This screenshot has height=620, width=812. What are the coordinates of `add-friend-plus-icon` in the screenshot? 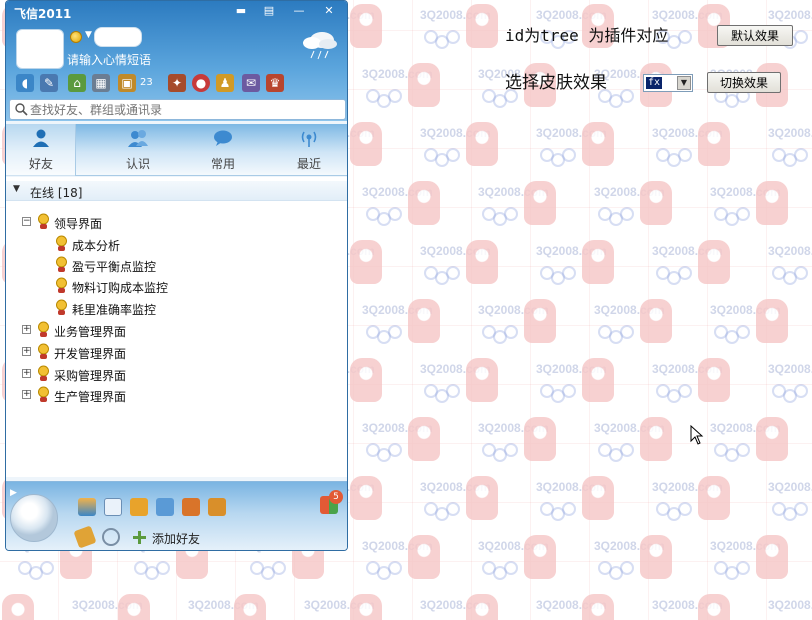 It's located at (139, 537).